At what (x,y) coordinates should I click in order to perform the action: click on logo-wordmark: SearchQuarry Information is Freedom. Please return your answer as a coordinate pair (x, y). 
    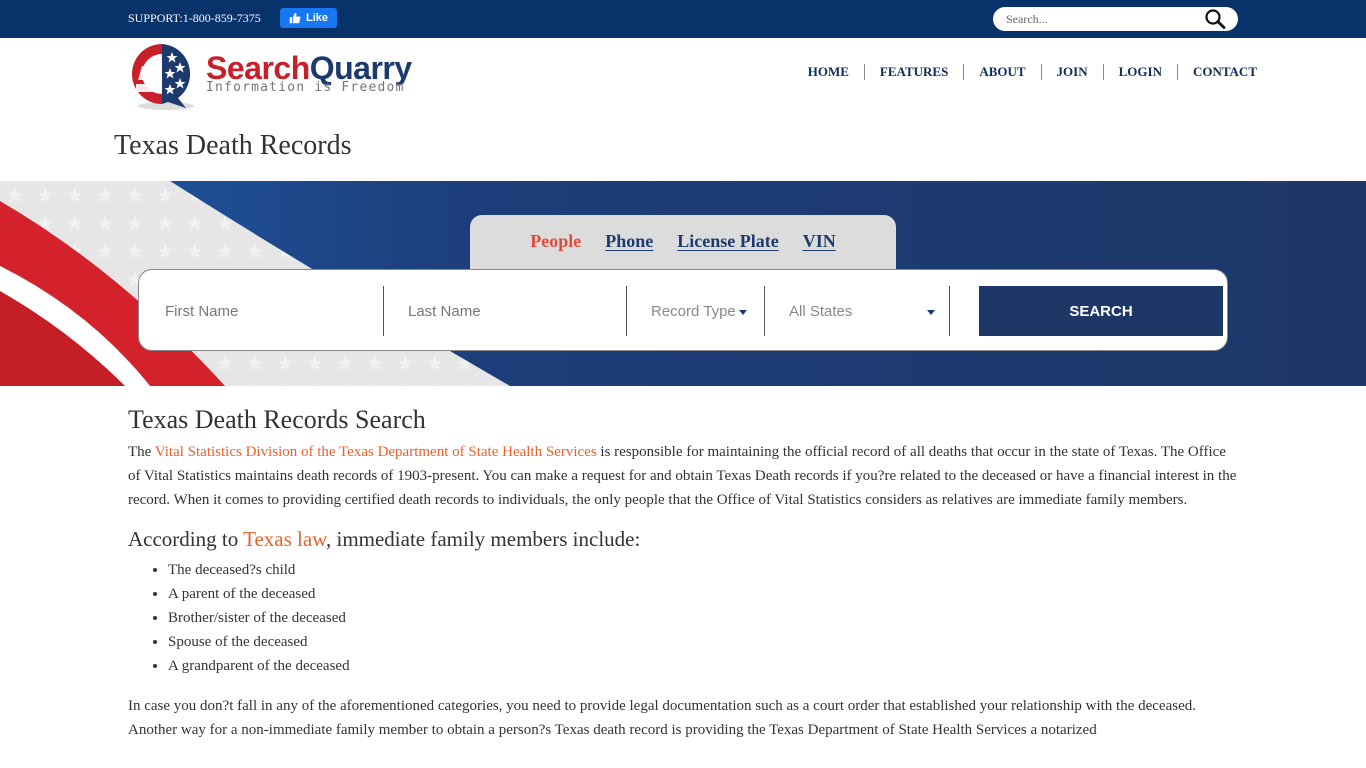
    Looking at the image, I should click on (309, 72).